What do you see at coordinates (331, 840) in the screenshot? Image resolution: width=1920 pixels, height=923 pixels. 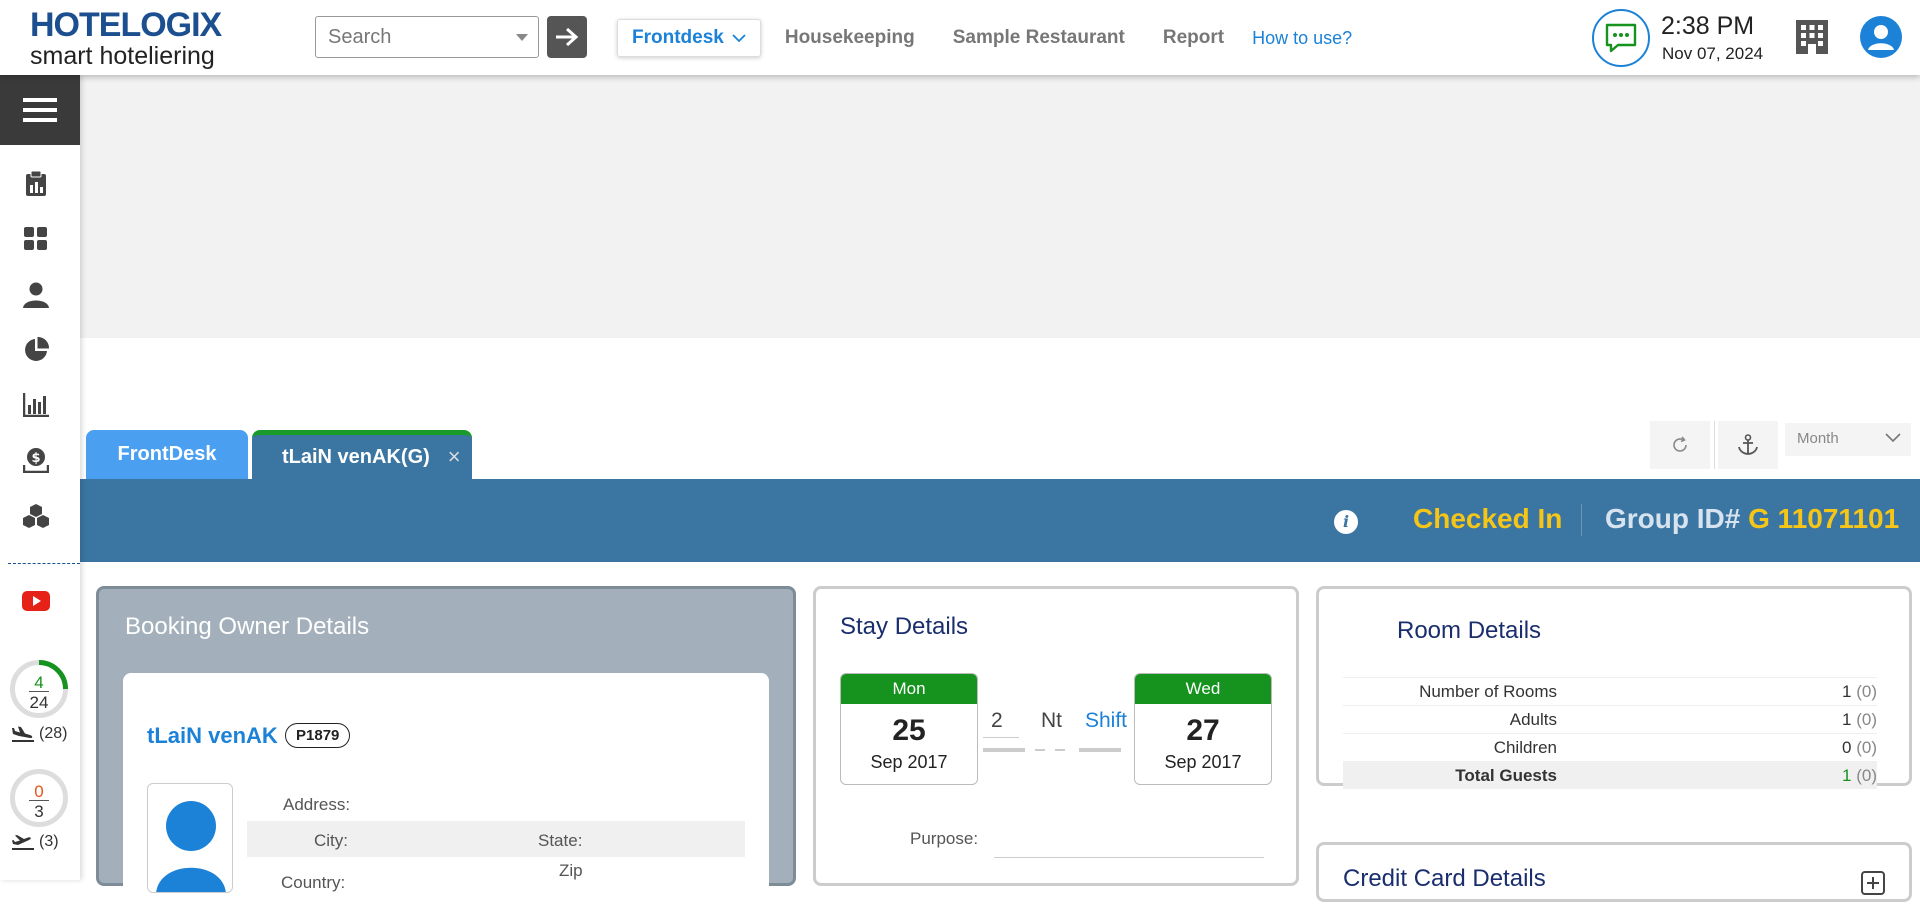 I see `city-label: City:` at bounding box center [331, 840].